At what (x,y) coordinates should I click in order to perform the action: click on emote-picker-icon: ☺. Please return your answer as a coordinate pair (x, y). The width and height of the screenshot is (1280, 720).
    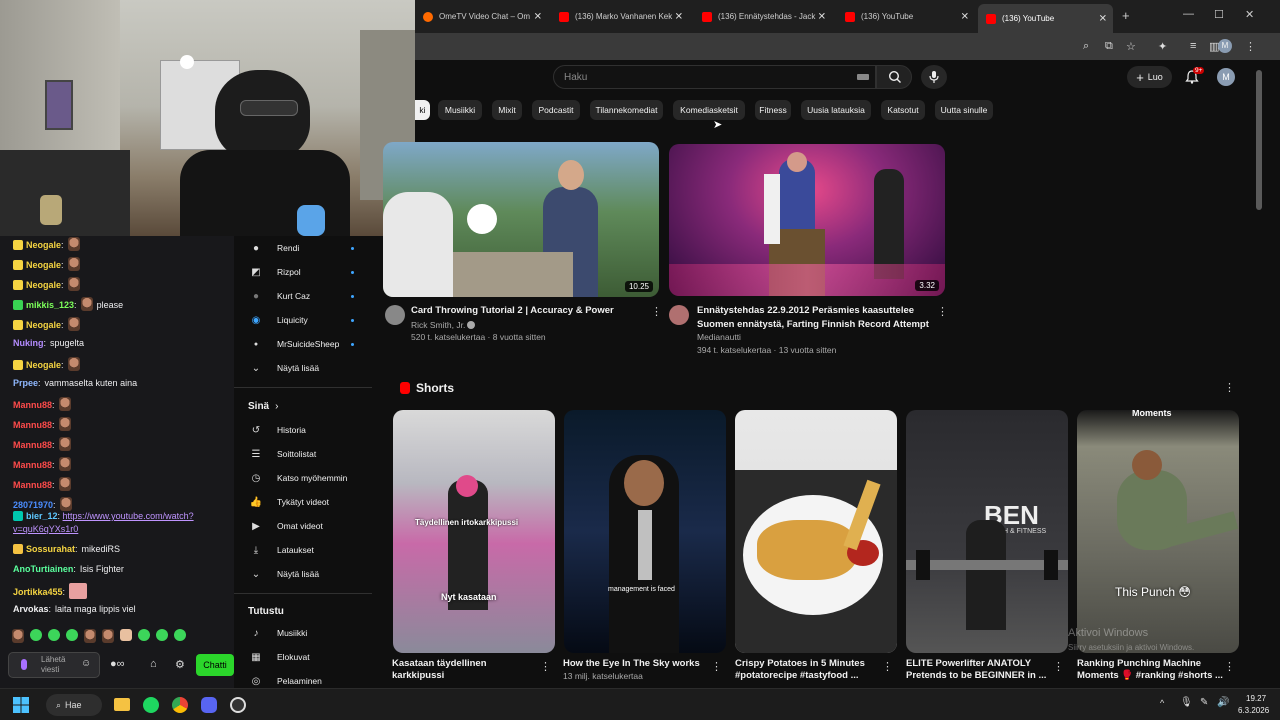
    Looking at the image, I should click on (86, 663).